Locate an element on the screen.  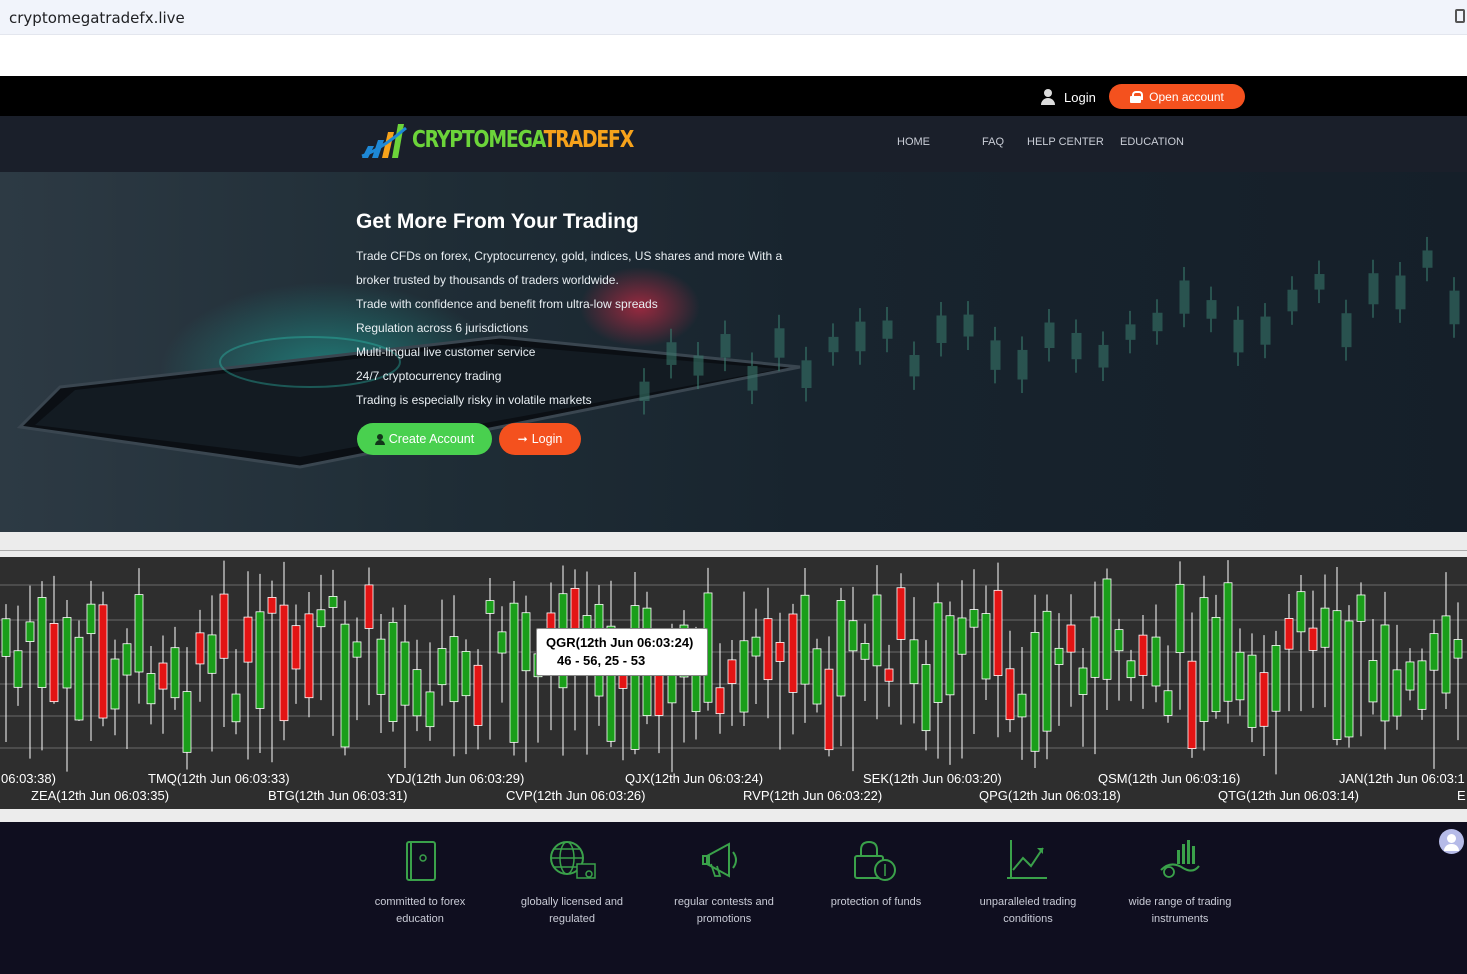
x-tick-label: SEK(12th Jun 06:03:20) is located at coordinates (932, 778).